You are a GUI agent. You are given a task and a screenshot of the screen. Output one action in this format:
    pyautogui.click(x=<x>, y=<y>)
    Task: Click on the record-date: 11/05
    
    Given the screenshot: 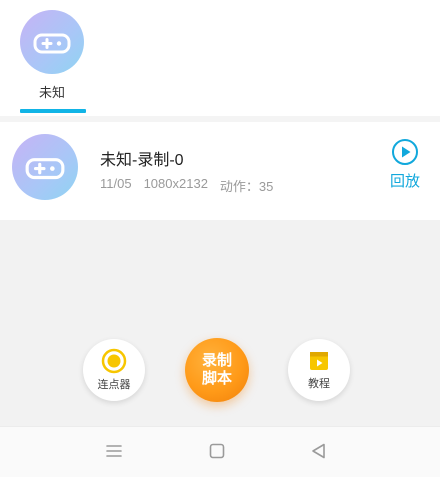 What is the action you would take?
    pyautogui.click(x=116, y=183)
    